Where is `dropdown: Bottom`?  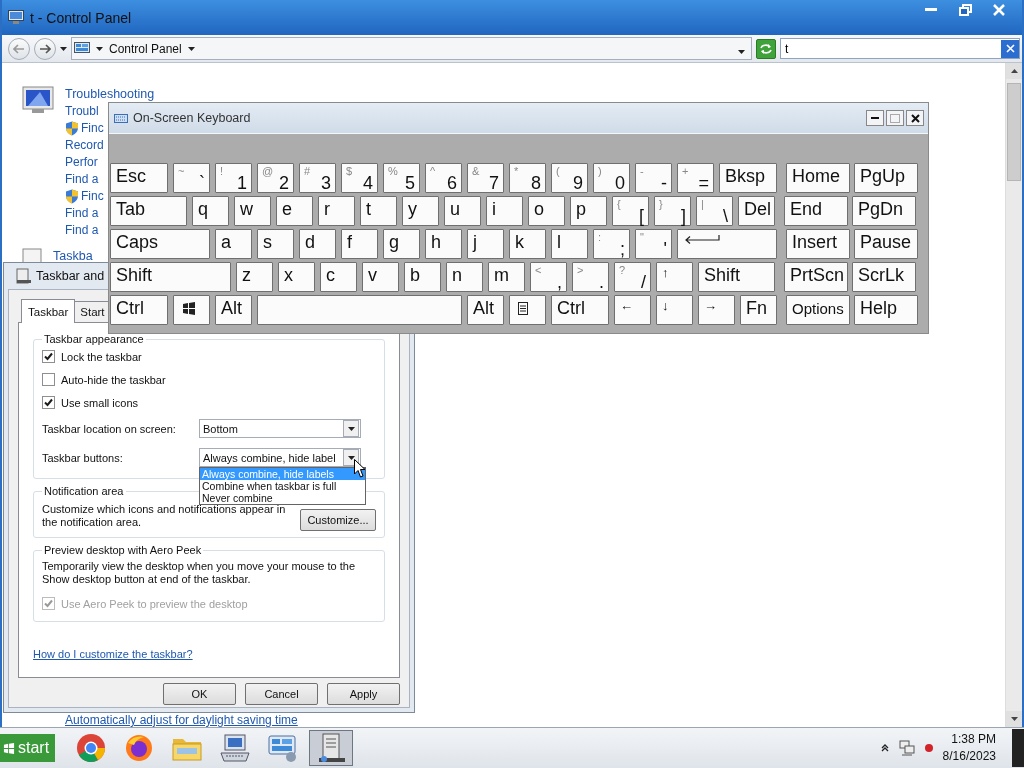
dropdown: Bottom is located at coordinates (280, 428).